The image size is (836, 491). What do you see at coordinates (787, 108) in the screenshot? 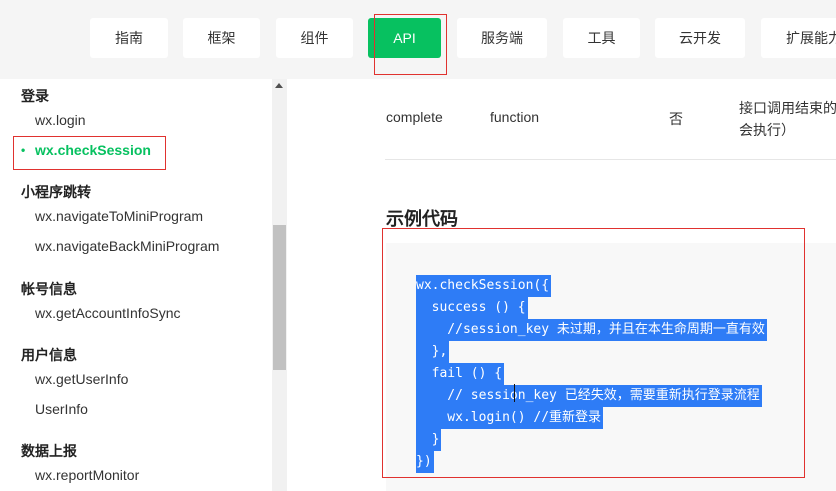
I see `param-desc-line1: 接口调用结束的` at bounding box center [787, 108].